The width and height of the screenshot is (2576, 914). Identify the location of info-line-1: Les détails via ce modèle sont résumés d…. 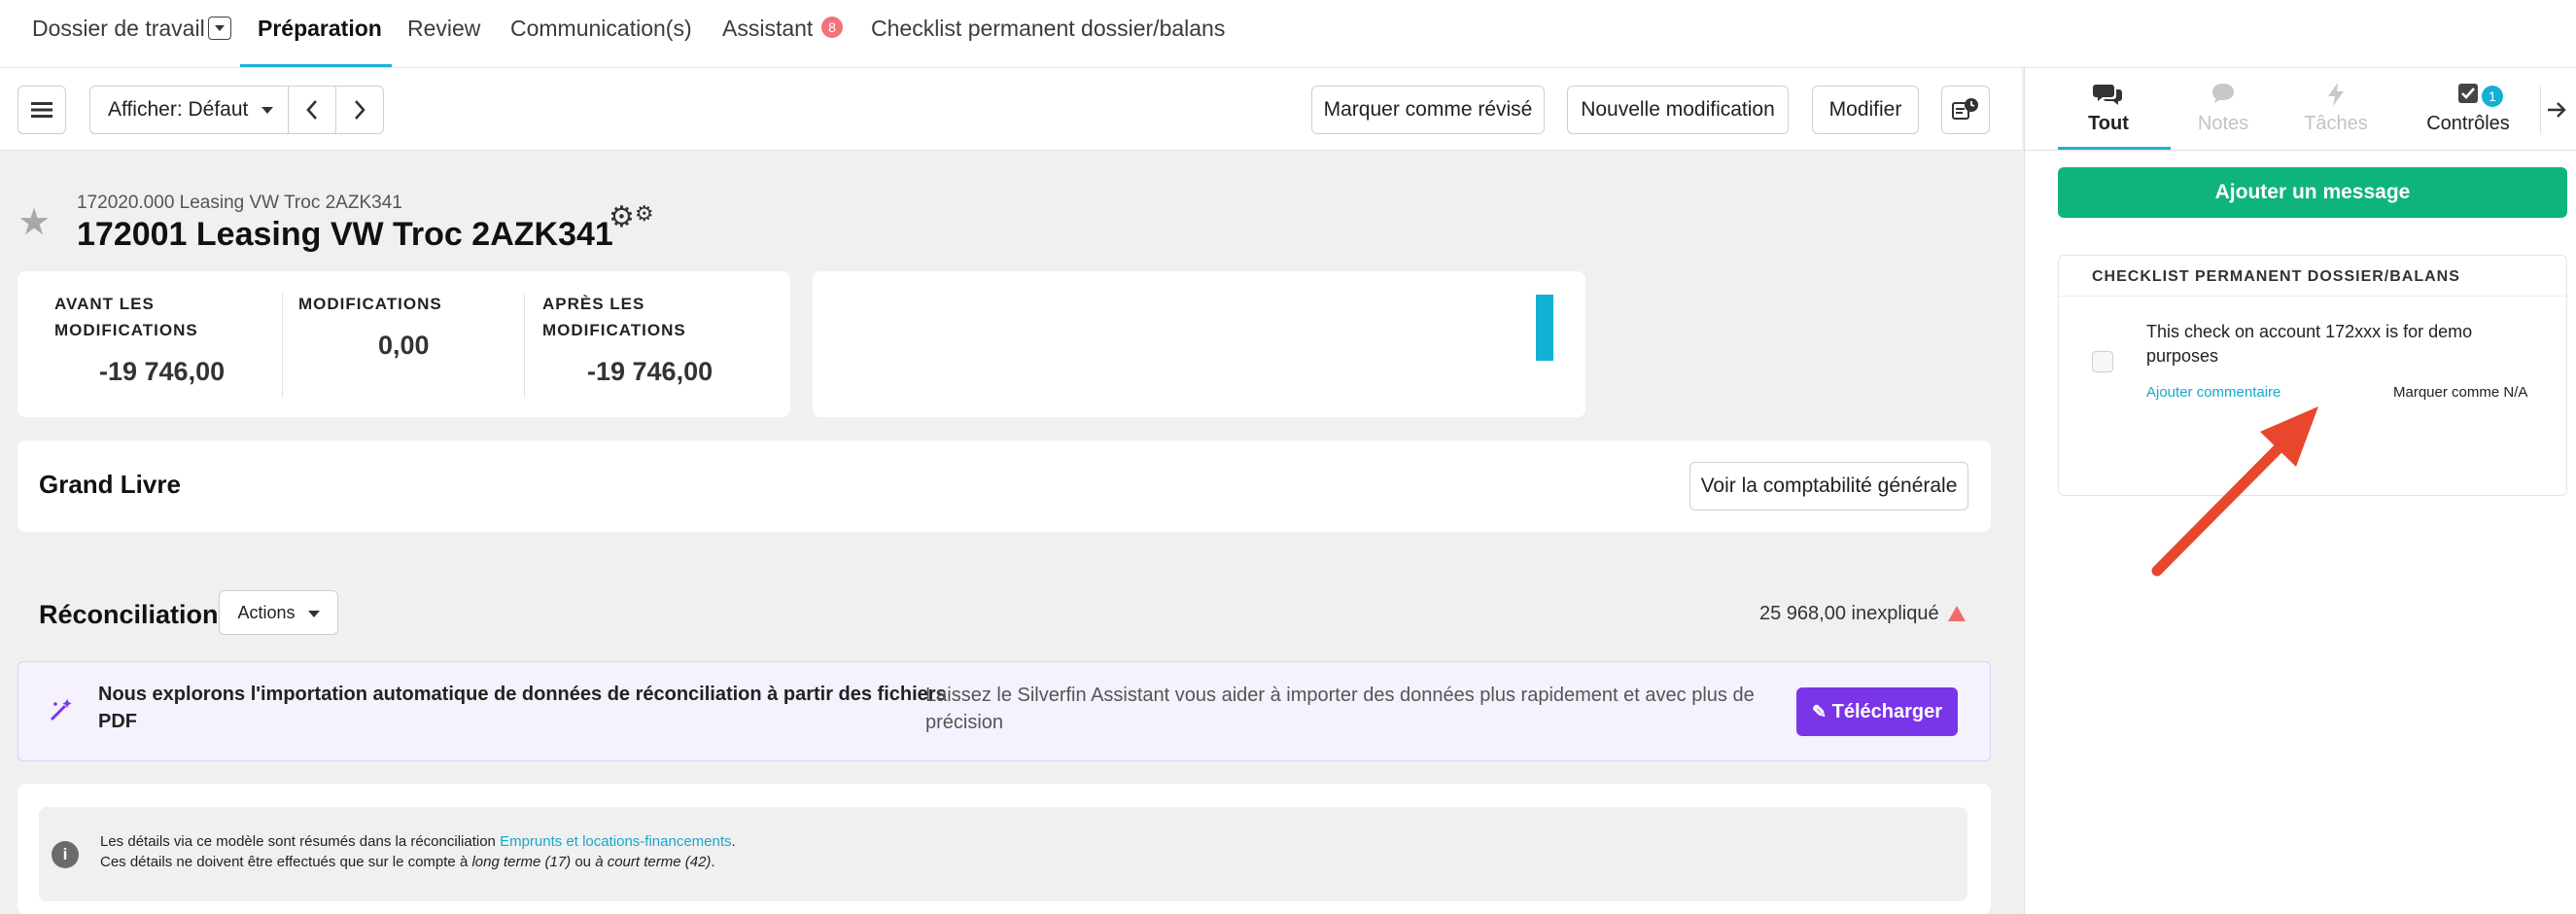
(418, 841).